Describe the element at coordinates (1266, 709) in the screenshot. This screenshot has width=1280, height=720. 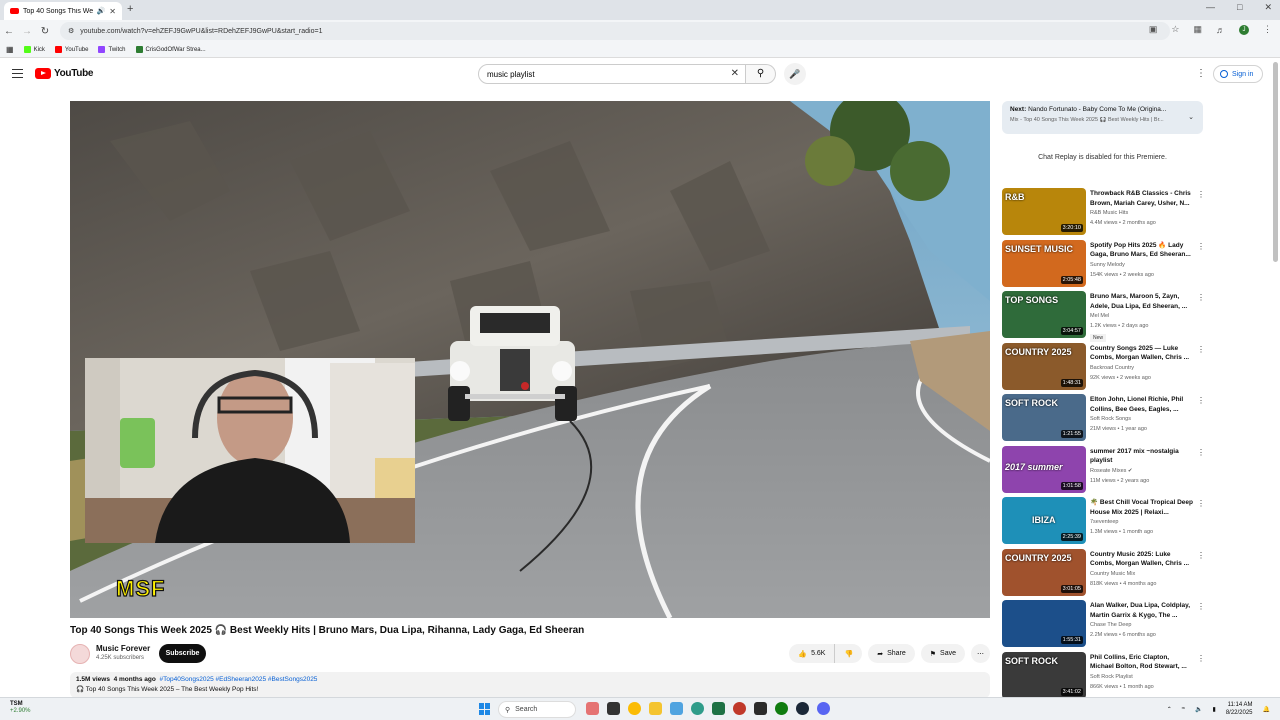
I see `notifications-icon: 🔔` at that location.